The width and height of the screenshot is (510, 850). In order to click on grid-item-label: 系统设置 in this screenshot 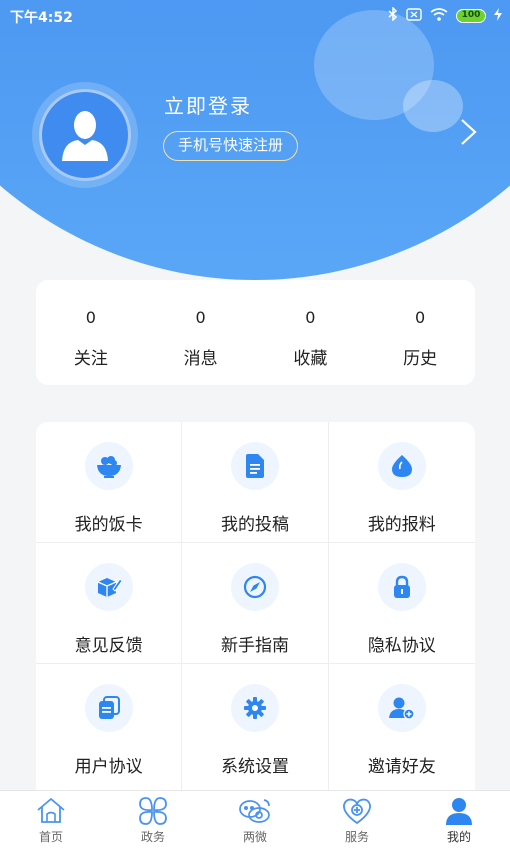, I will do `click(254, 767)`.